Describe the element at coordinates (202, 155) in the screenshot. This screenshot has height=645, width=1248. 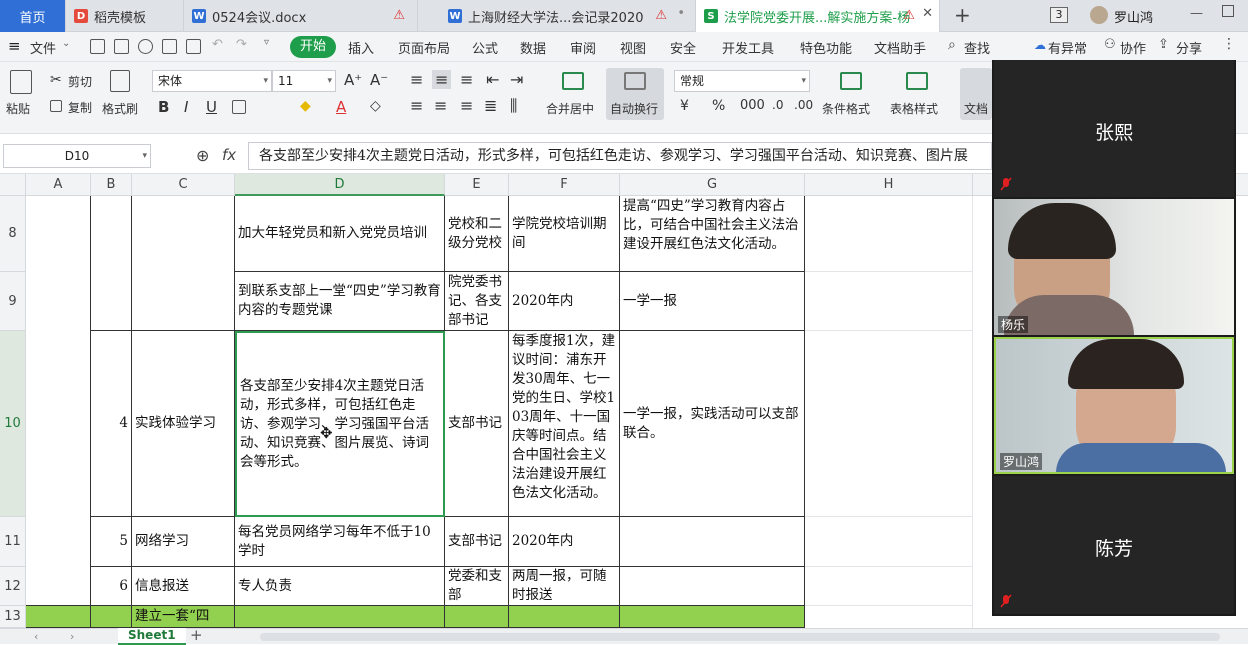
I see `zoom-icon: ⊕` at that location.